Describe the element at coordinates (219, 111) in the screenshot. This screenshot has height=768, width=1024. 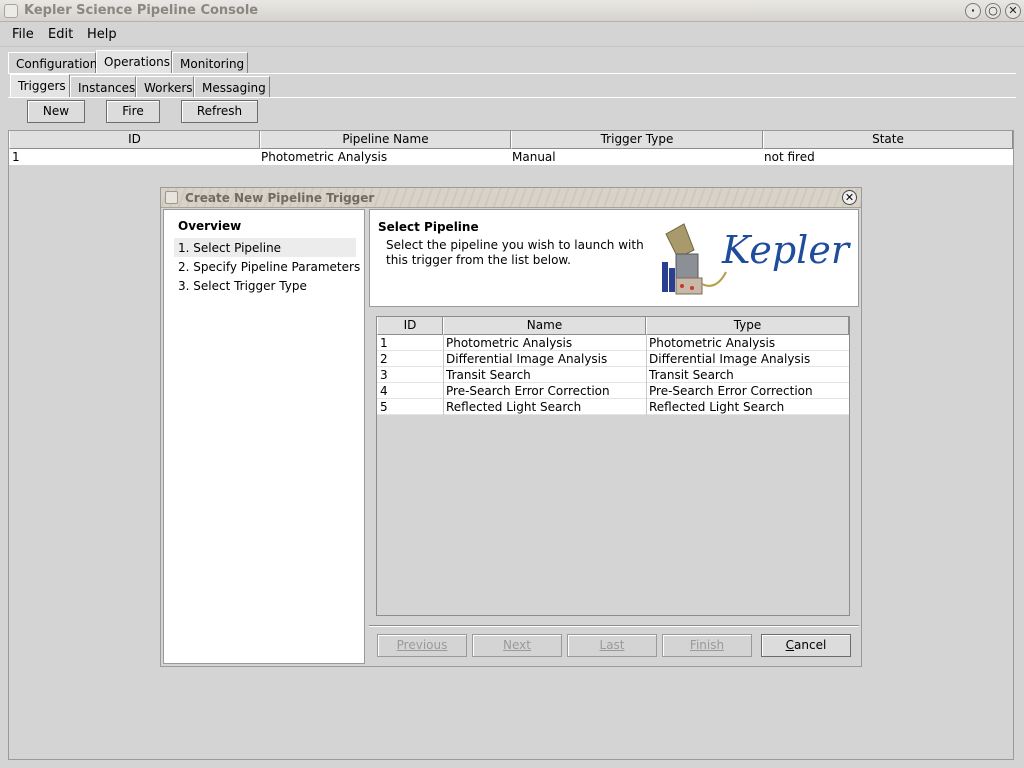
I see `refresh-button: Refresh` at that location.